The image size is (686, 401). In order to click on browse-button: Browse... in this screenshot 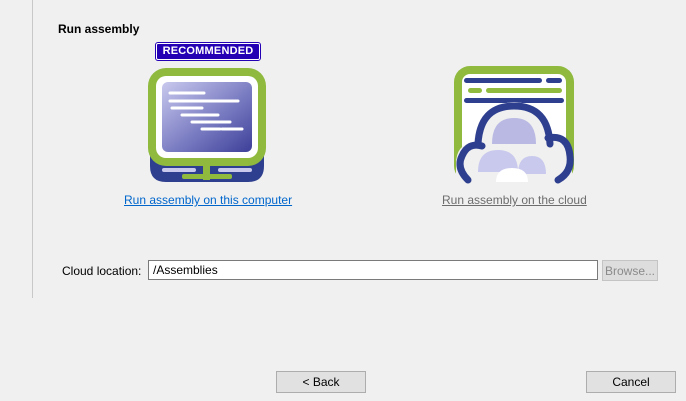, I will do `click(630, 270)`.